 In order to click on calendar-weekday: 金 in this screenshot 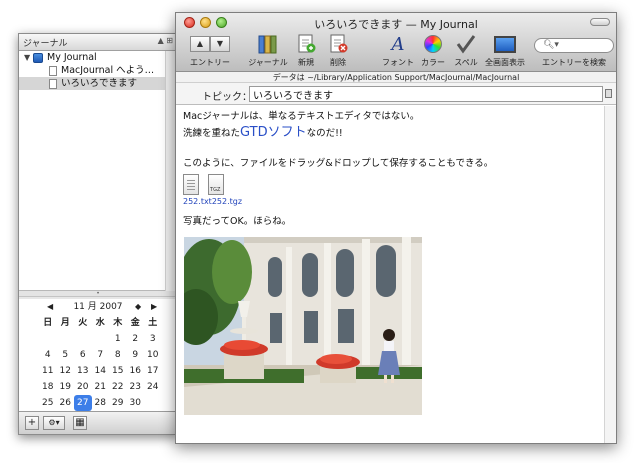, I will do `click(135, 323)`.